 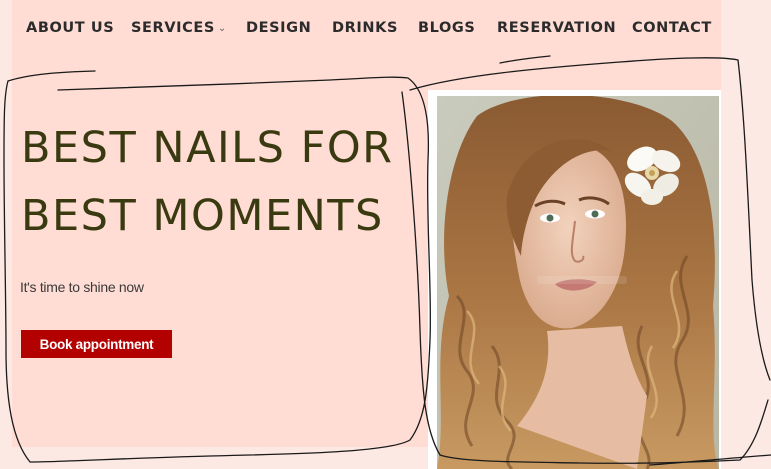 What do you see at coordinates (173, 28) in the screenshot?
I see `nav-services-label: SERVICES` at bounding box center [173, 28].